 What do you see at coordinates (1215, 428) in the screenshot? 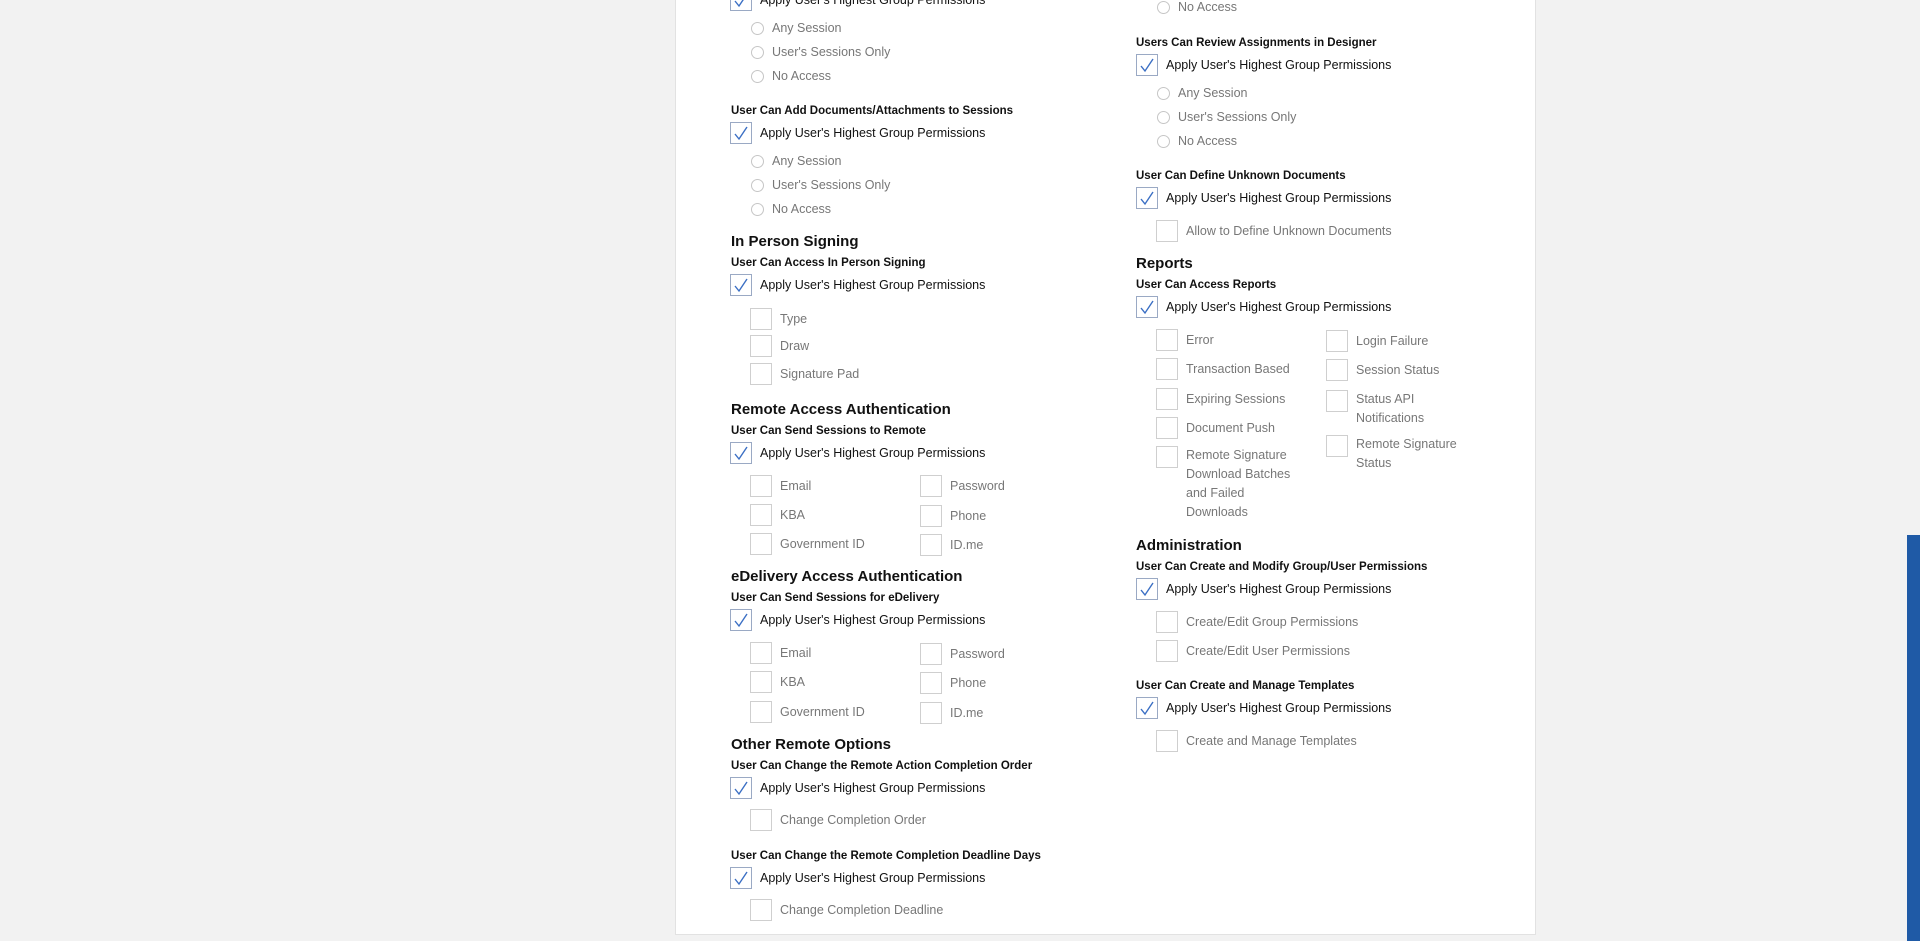
I see `report-document-push-checkbox: Document Push` at bounding box center [1215, 428].